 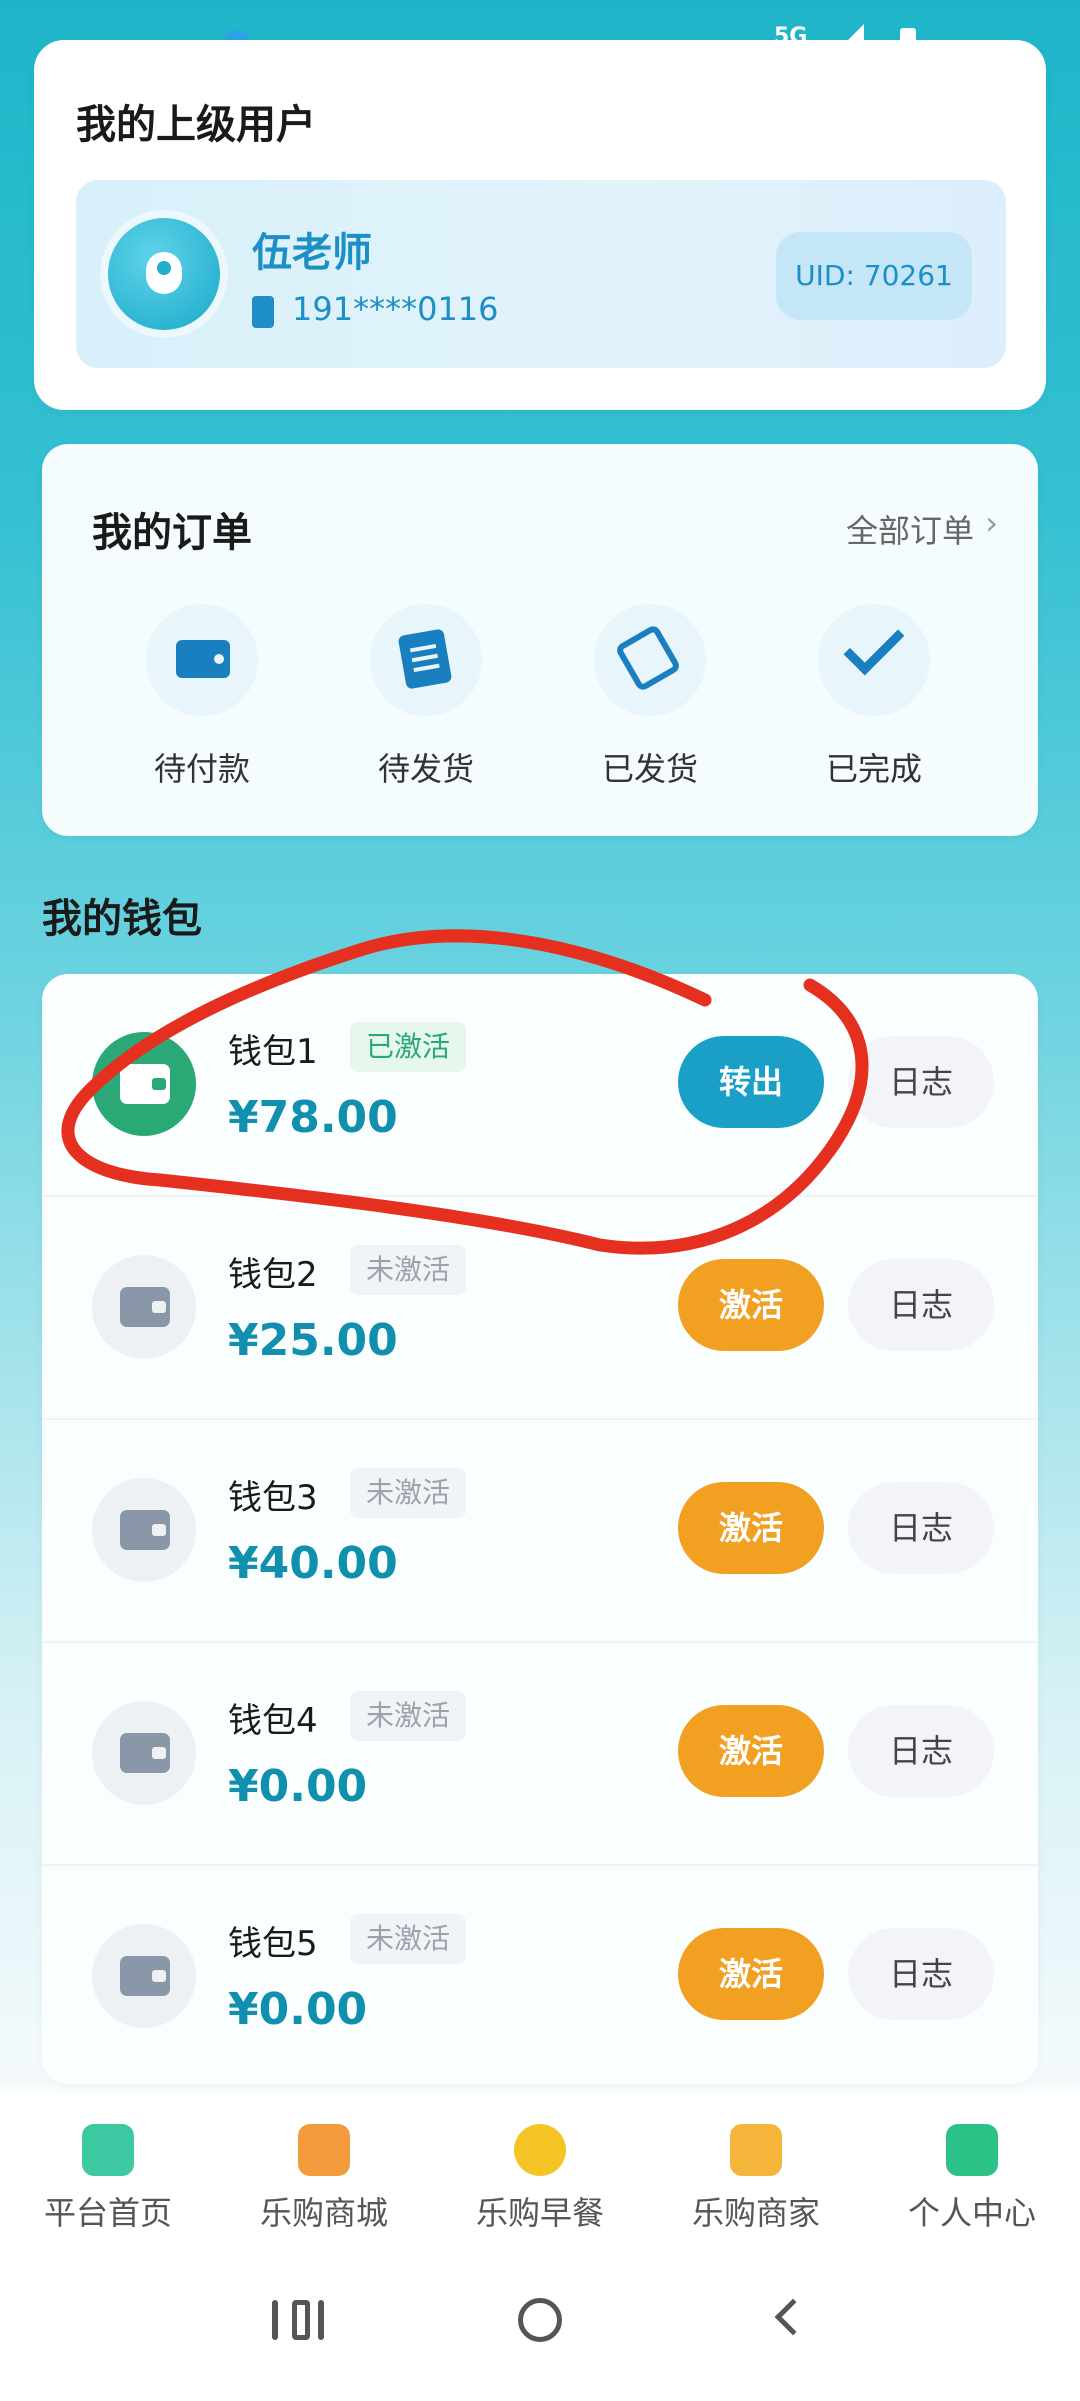 I want to click on wallet-heading: 我的钱包, so click(x=122, y=919).